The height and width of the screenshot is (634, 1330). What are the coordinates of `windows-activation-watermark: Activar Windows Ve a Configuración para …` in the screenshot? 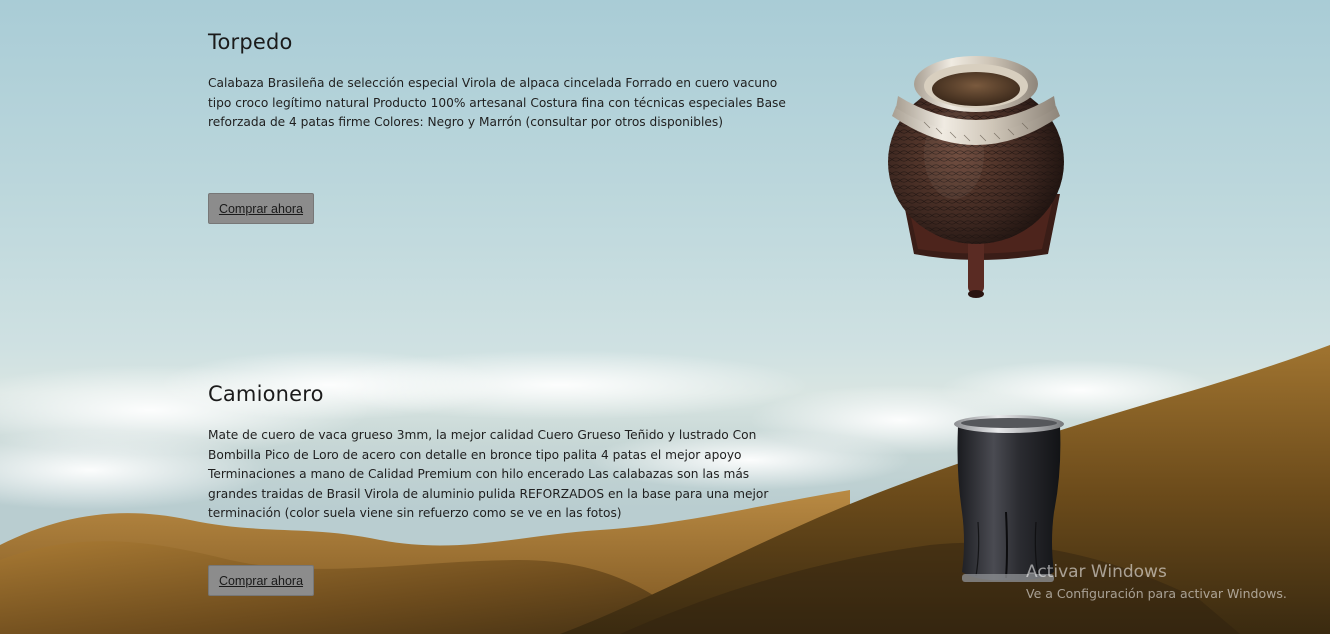 It's located at (1156, 581).